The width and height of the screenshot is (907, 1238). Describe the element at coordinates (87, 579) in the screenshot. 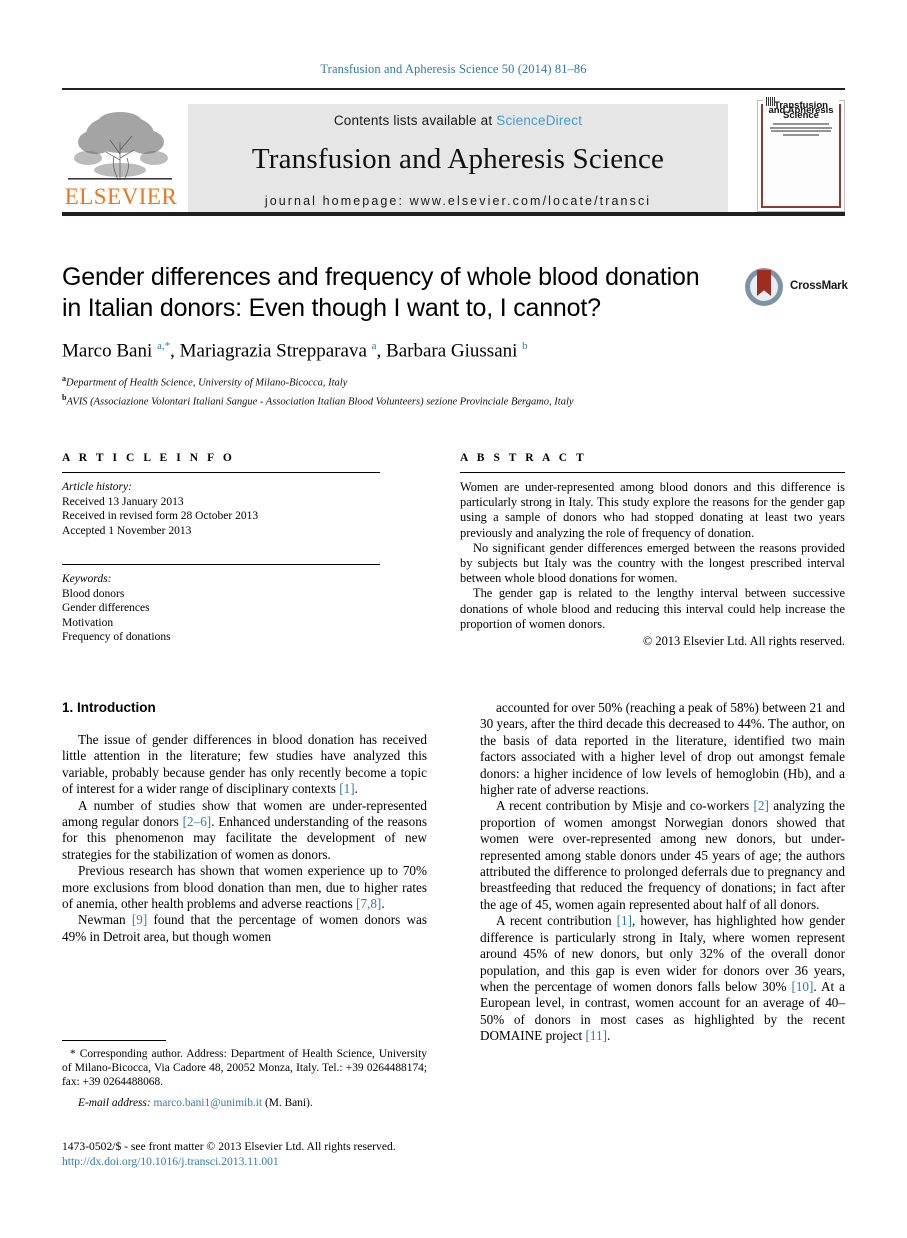

I see `keywords-label: Keywords:` at that location.